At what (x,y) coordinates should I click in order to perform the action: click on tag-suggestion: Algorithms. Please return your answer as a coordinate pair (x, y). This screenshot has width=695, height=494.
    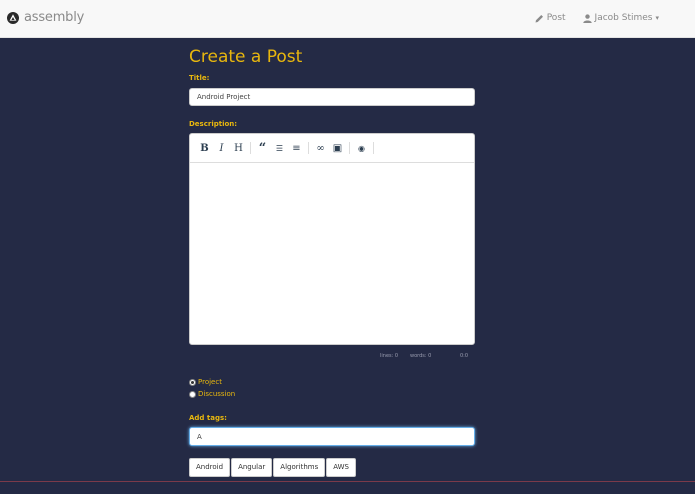
    Looking at the image, I should click on (299, 467).